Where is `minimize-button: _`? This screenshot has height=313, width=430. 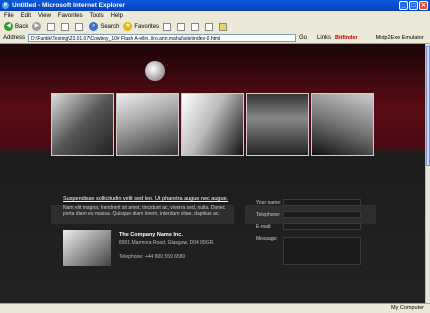
minimize-button: _ is located at coordinates (403, 5).